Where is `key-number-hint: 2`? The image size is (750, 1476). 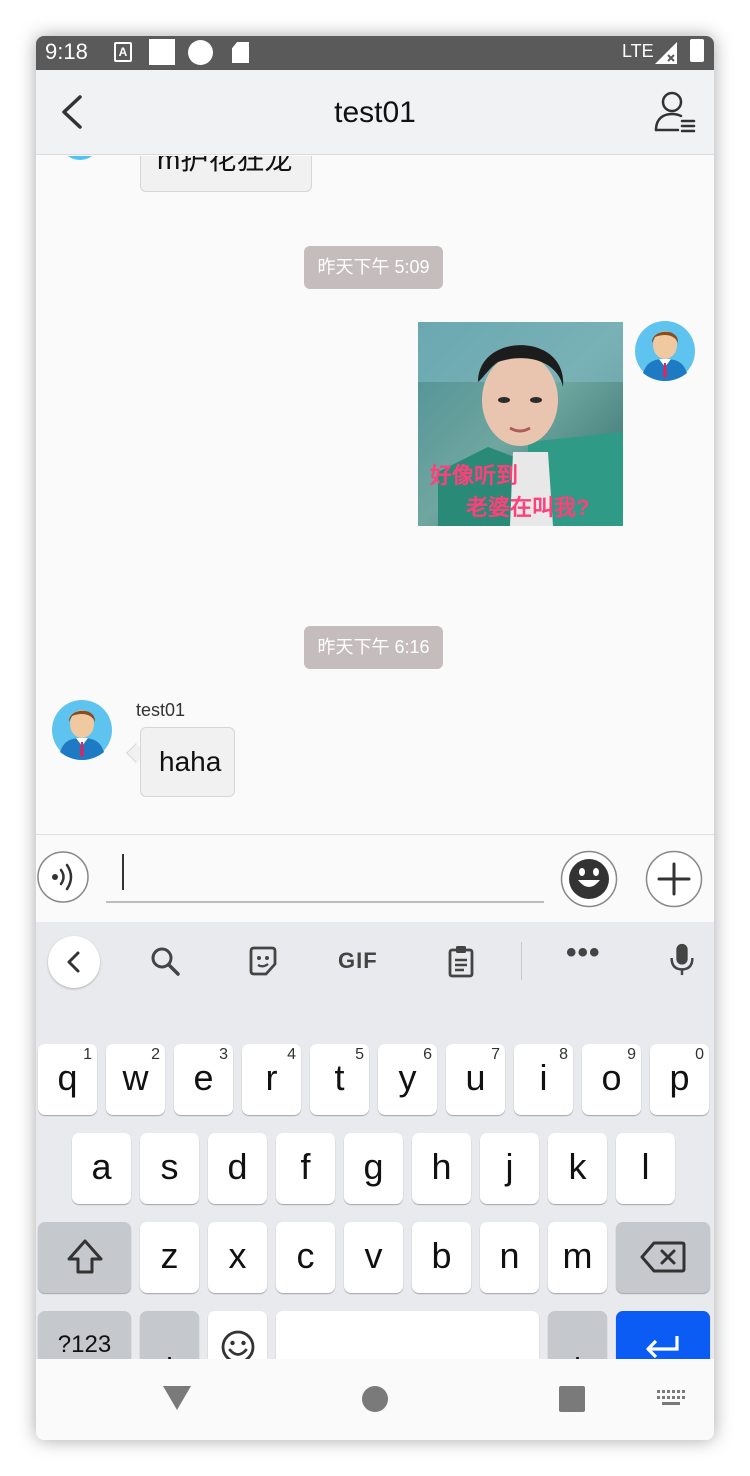
key-number-hint: 2 is located at coordinates (155, 1054).